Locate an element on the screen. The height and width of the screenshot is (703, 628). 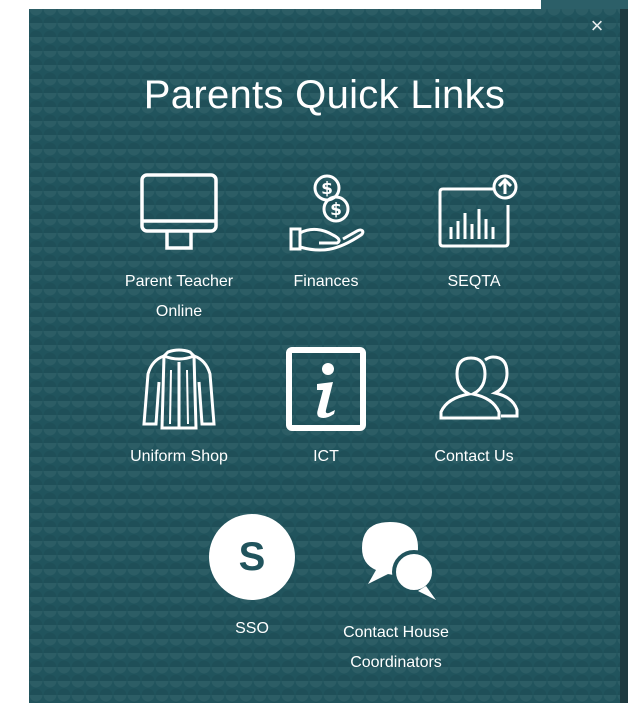
link-label: Parent Teacher Online is located at coordinates (179, 296).